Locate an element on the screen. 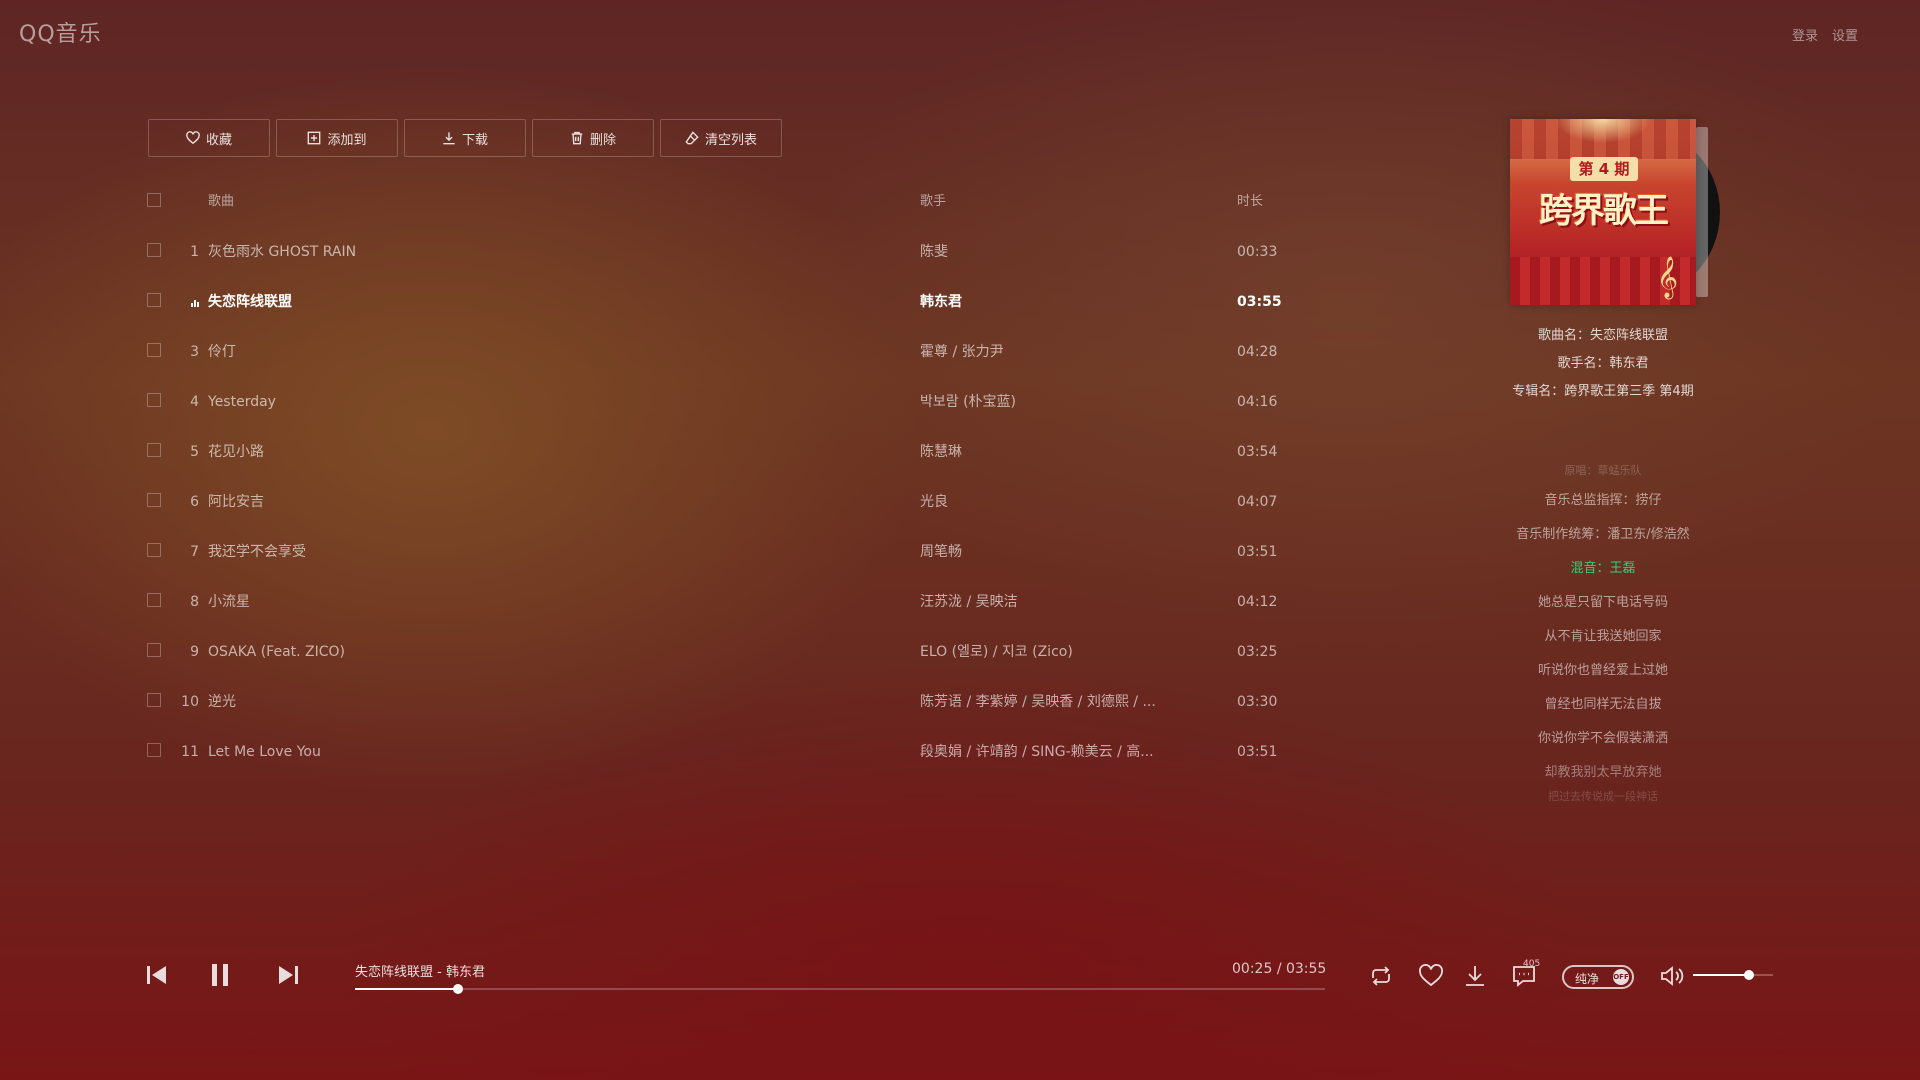 This screenshot has height=1080, width=1920. next-button is located at coordinates (288, 977).